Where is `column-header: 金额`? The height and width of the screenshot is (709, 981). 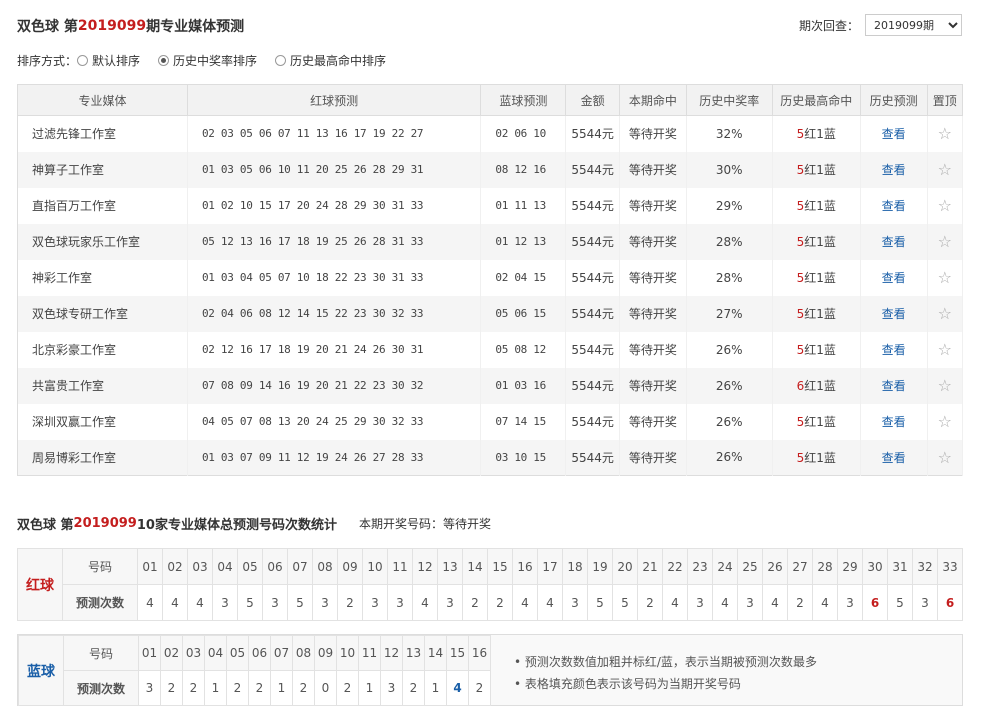
column-header: 金额 is located at coordinates (592, 100).